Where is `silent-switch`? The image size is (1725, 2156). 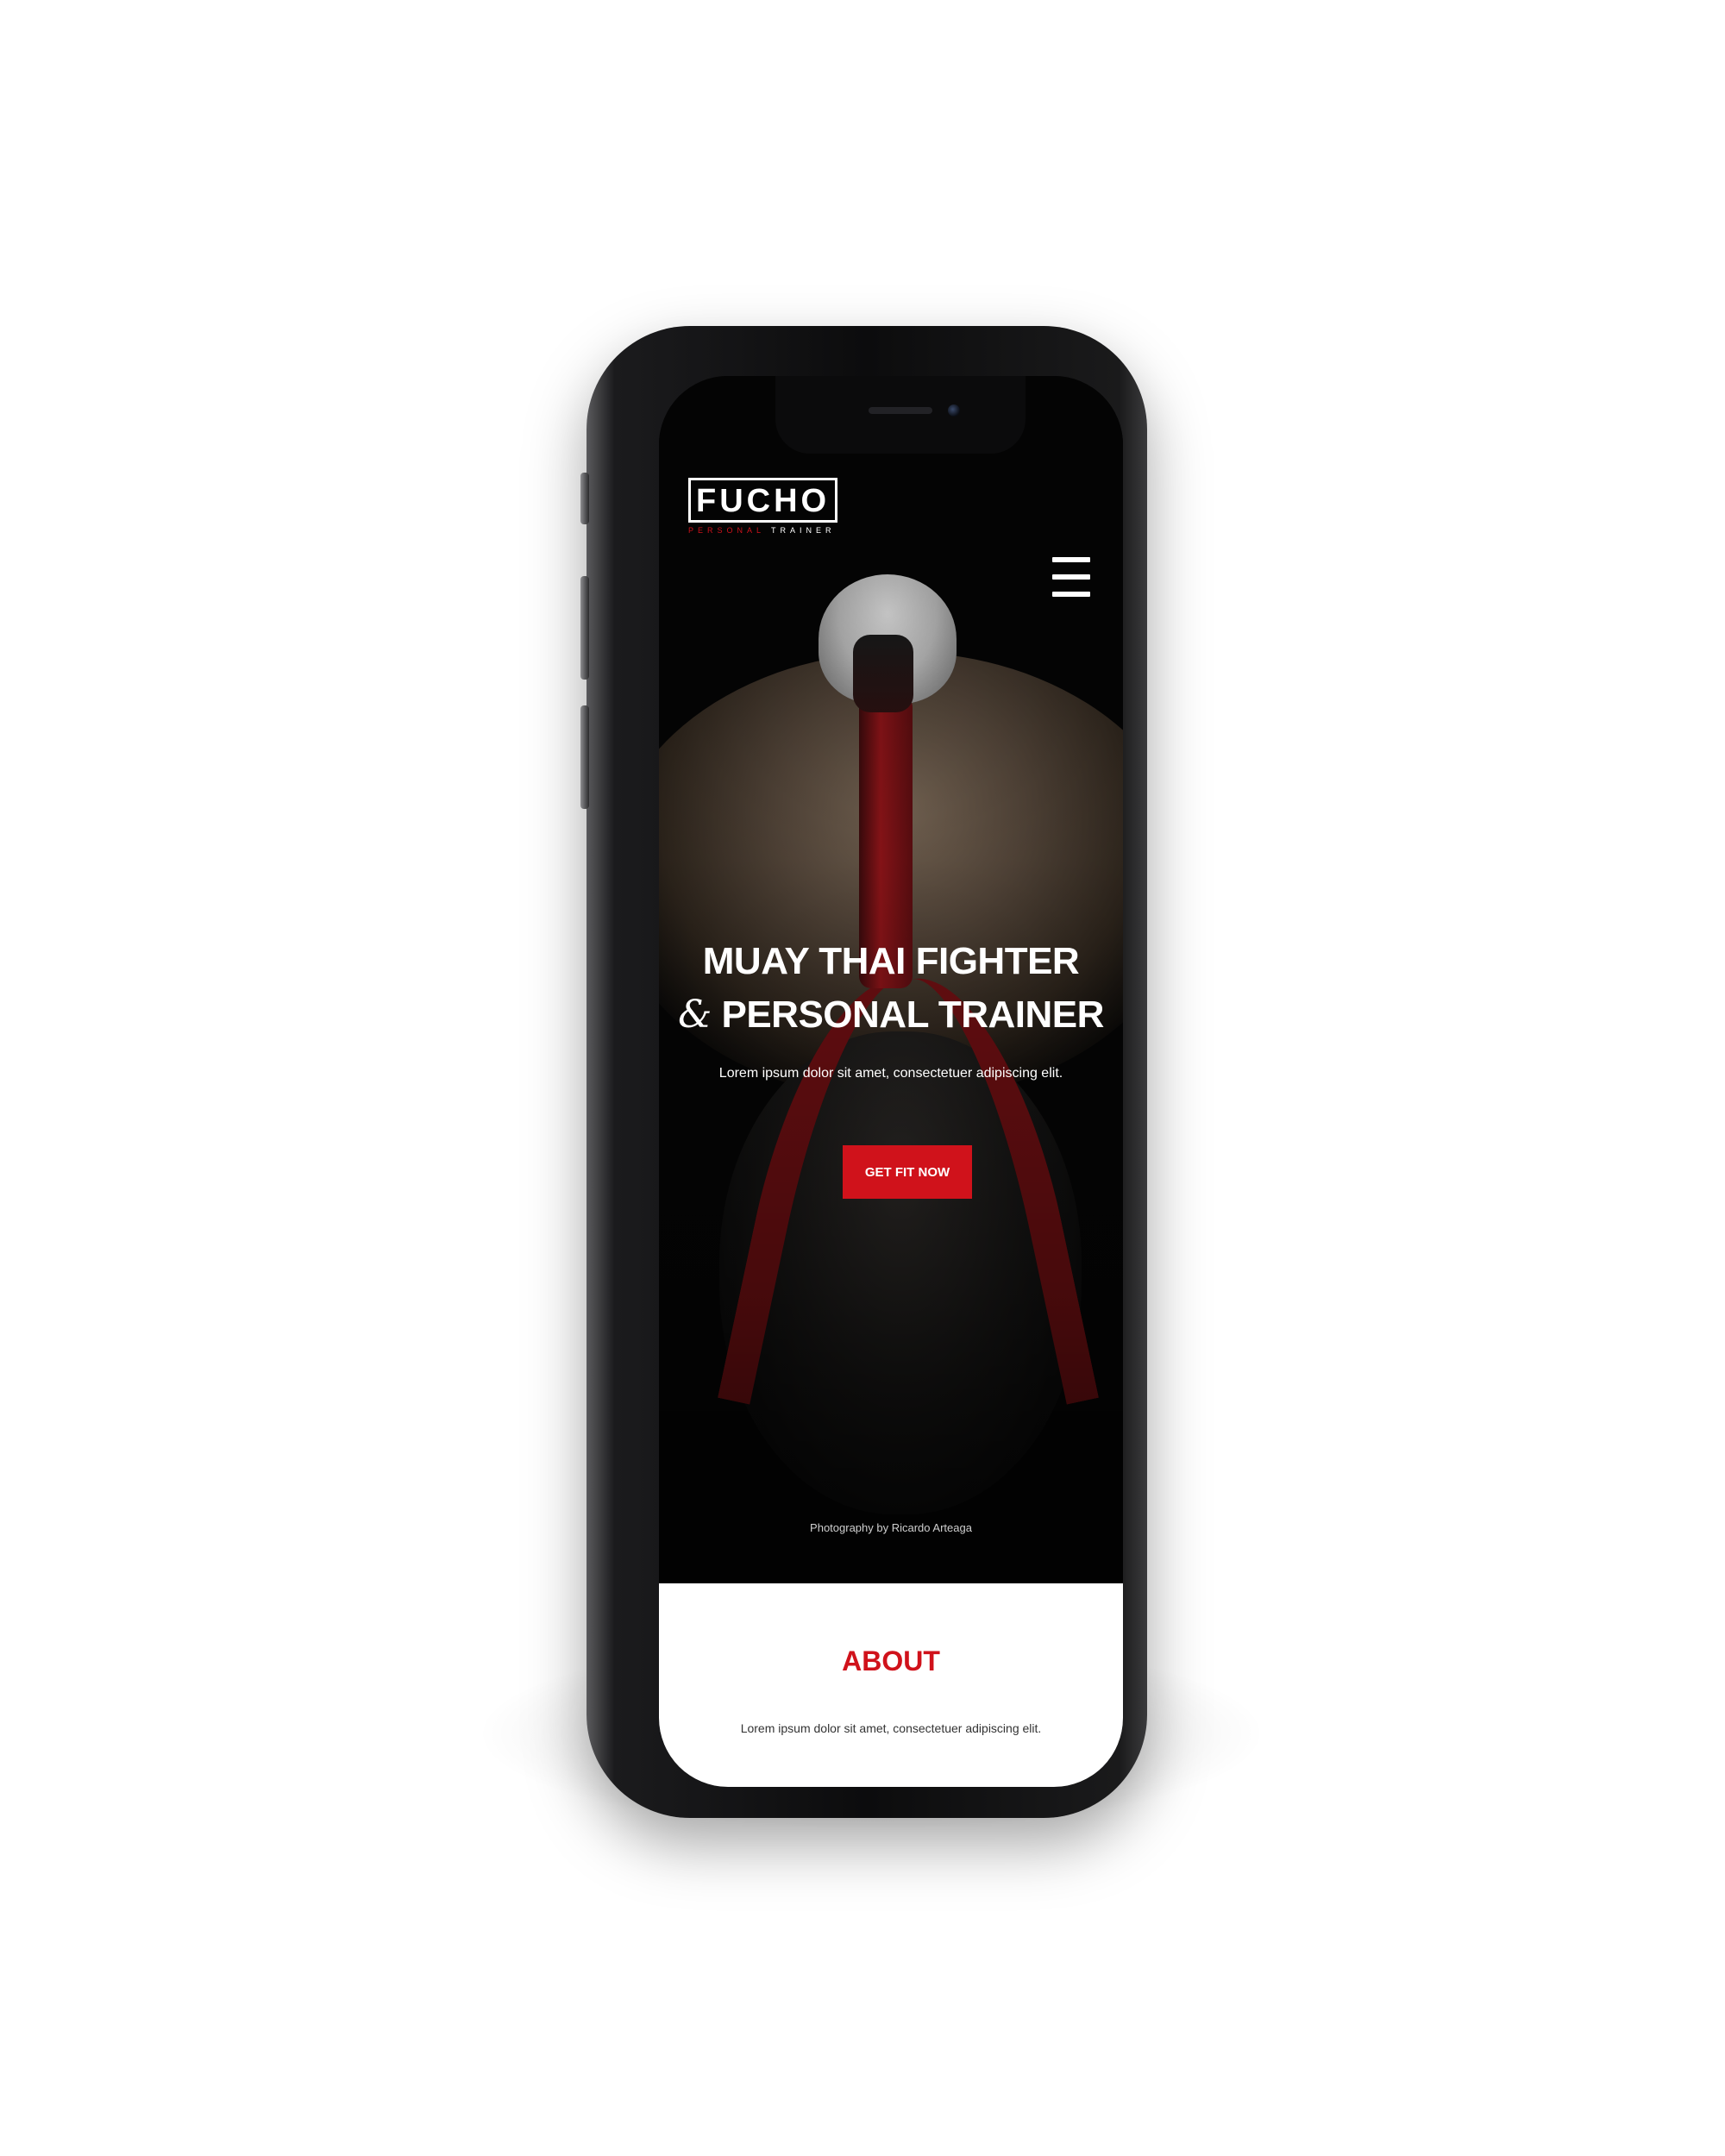 silent-switch is located at coordinates (584, 498).